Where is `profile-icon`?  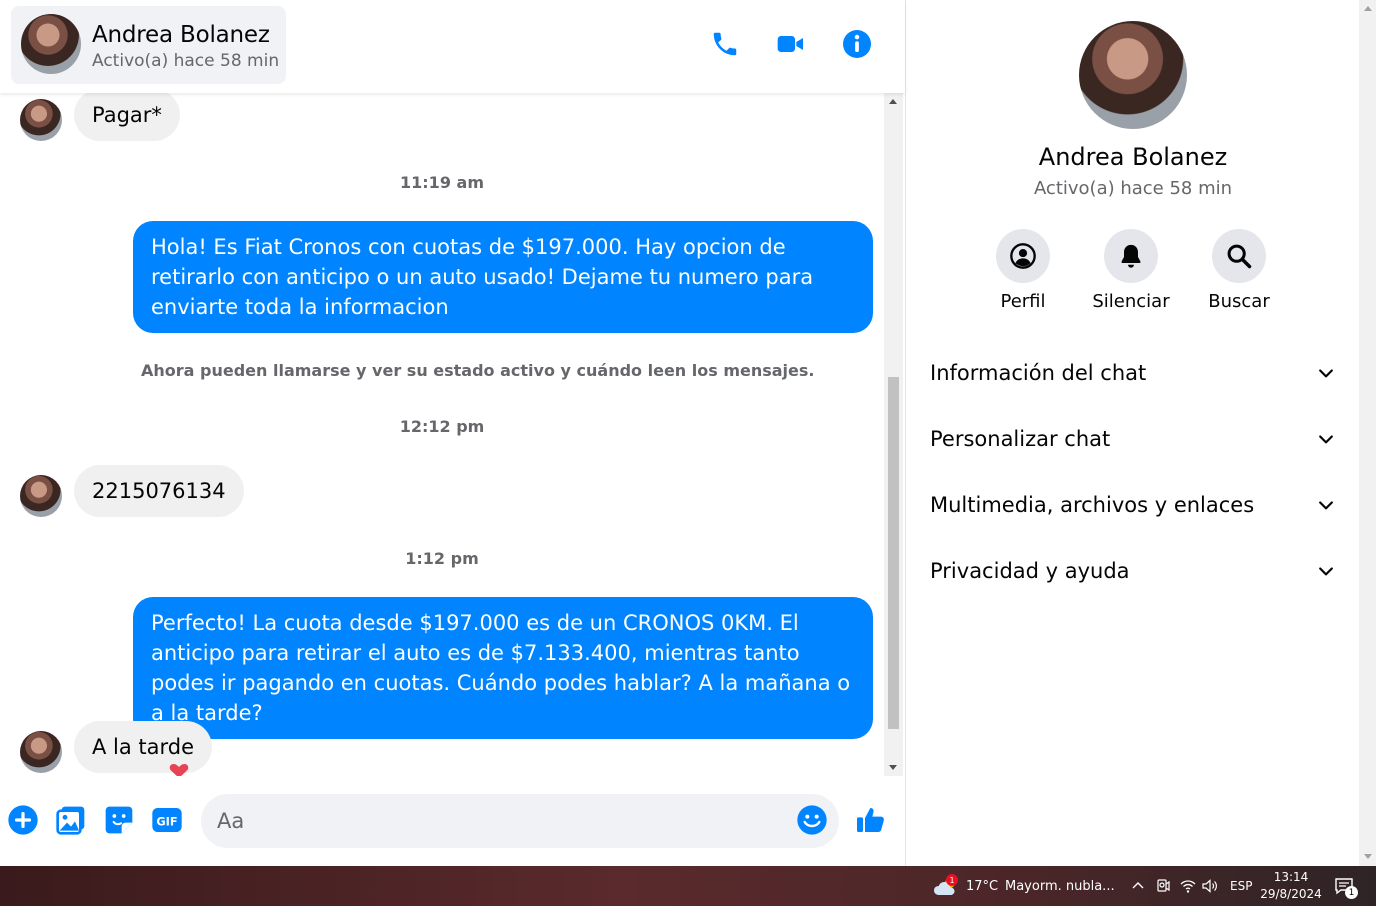 profile-icon is located at coordinates (1023, 256).